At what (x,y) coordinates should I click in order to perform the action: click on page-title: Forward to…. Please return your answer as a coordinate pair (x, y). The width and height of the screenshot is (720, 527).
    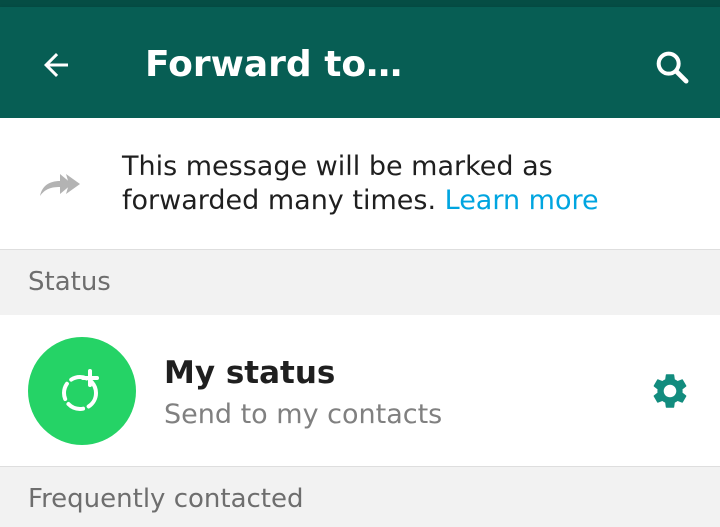
    Looking at the image, I should click on (274, 64).